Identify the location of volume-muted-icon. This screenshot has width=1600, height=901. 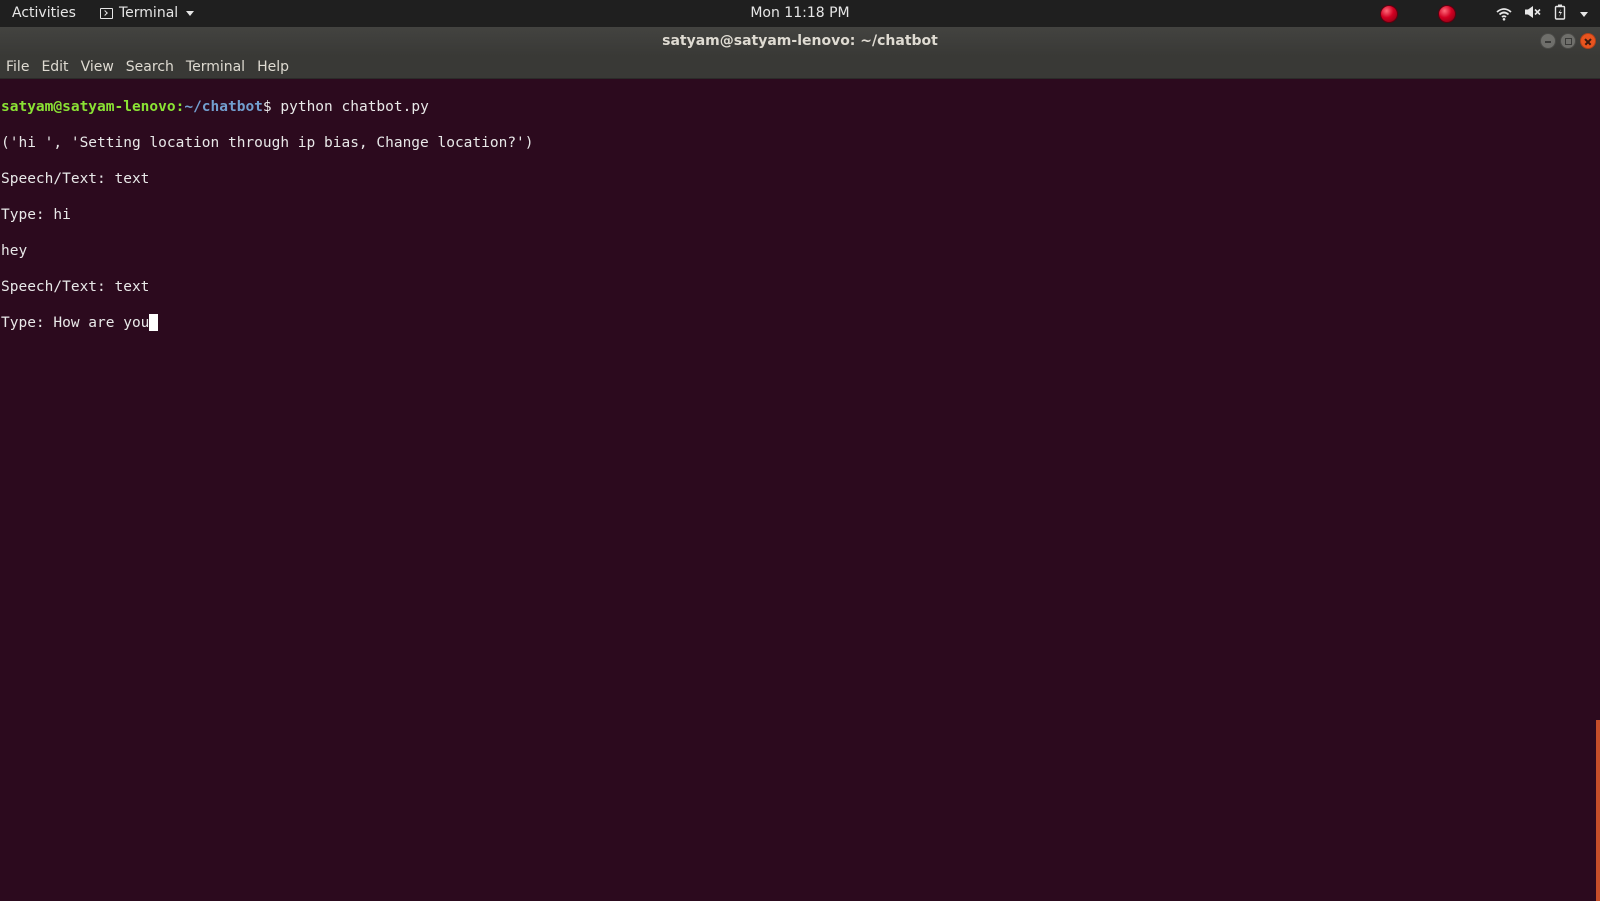
(1533, 14).